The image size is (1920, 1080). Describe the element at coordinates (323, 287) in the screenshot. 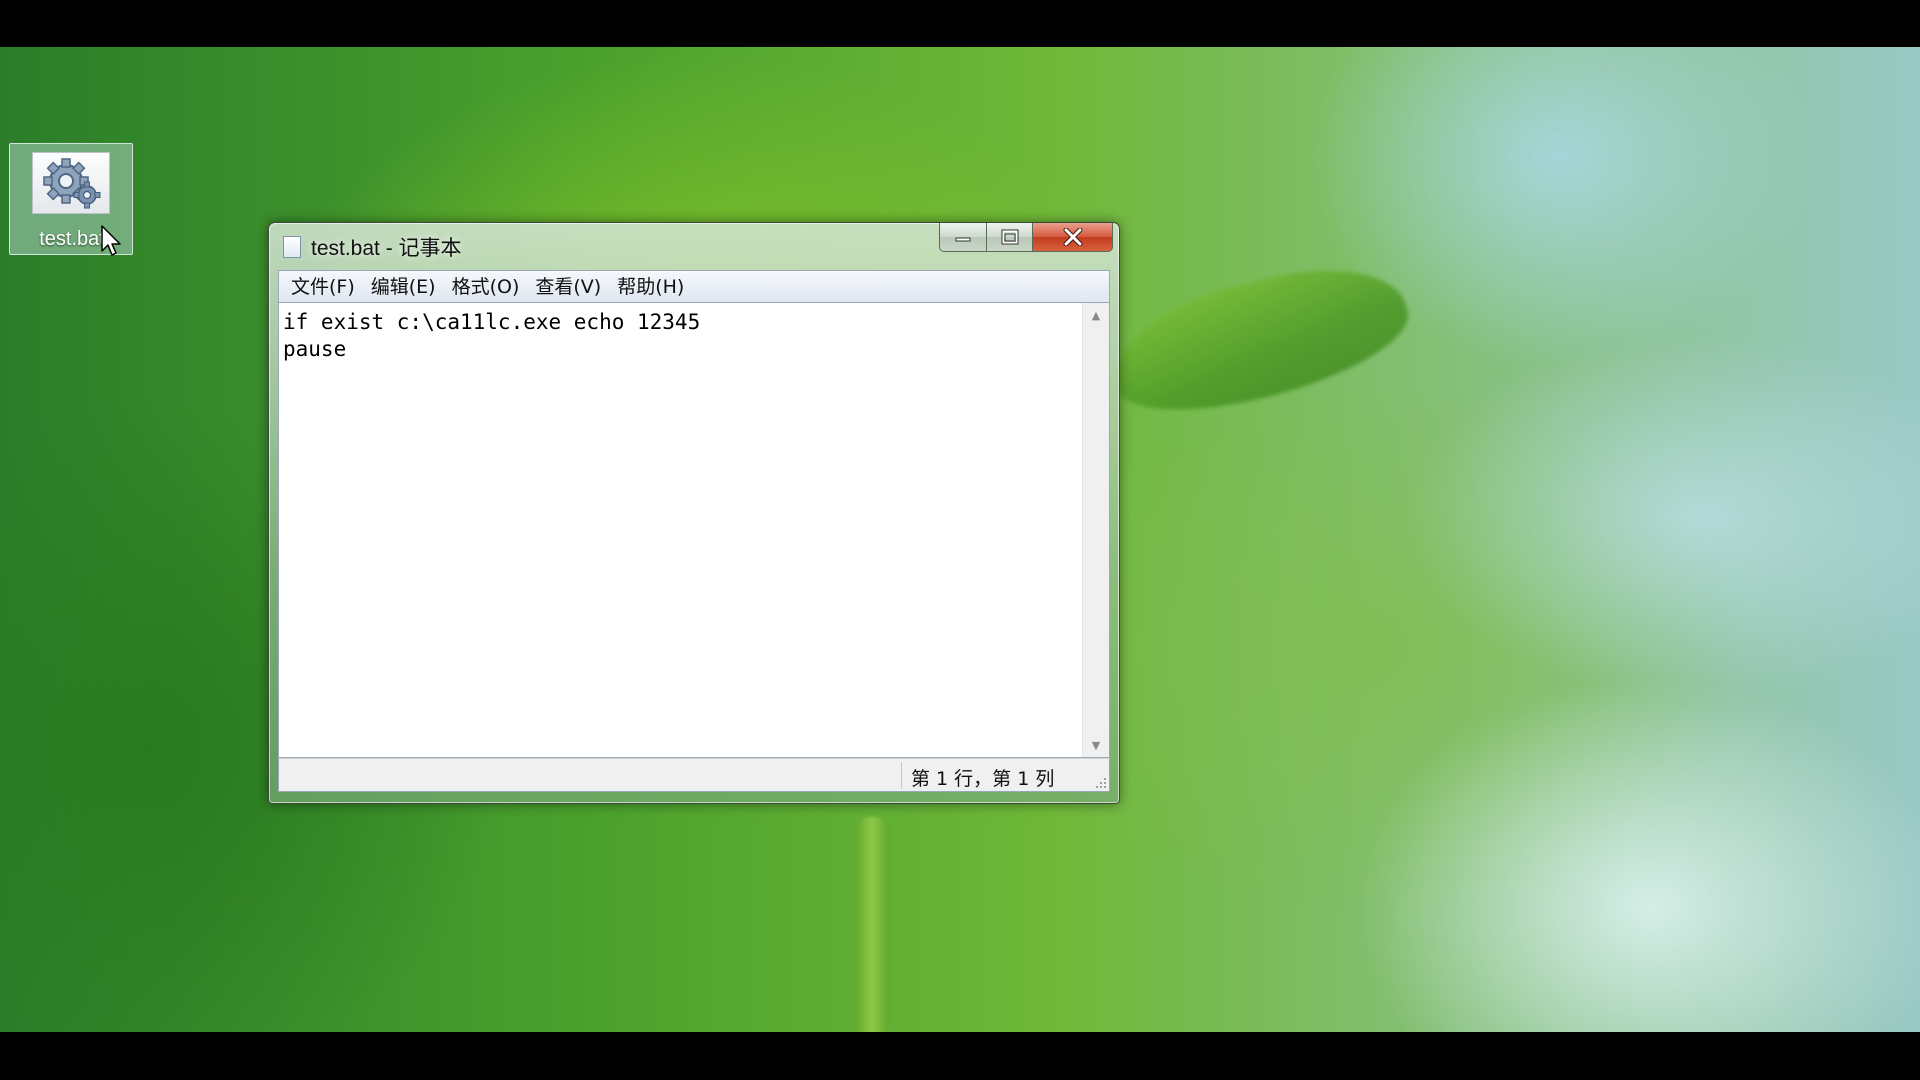

I see `menu-file: 文件(F)` at that location.